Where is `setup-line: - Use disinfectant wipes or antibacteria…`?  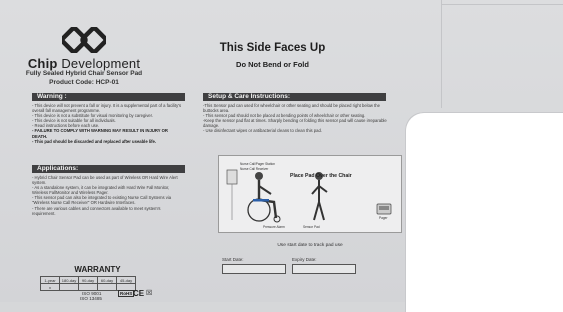
setup-line: - Use disinfectant wipes or antibacteria… is located at coordinates (262, 131).